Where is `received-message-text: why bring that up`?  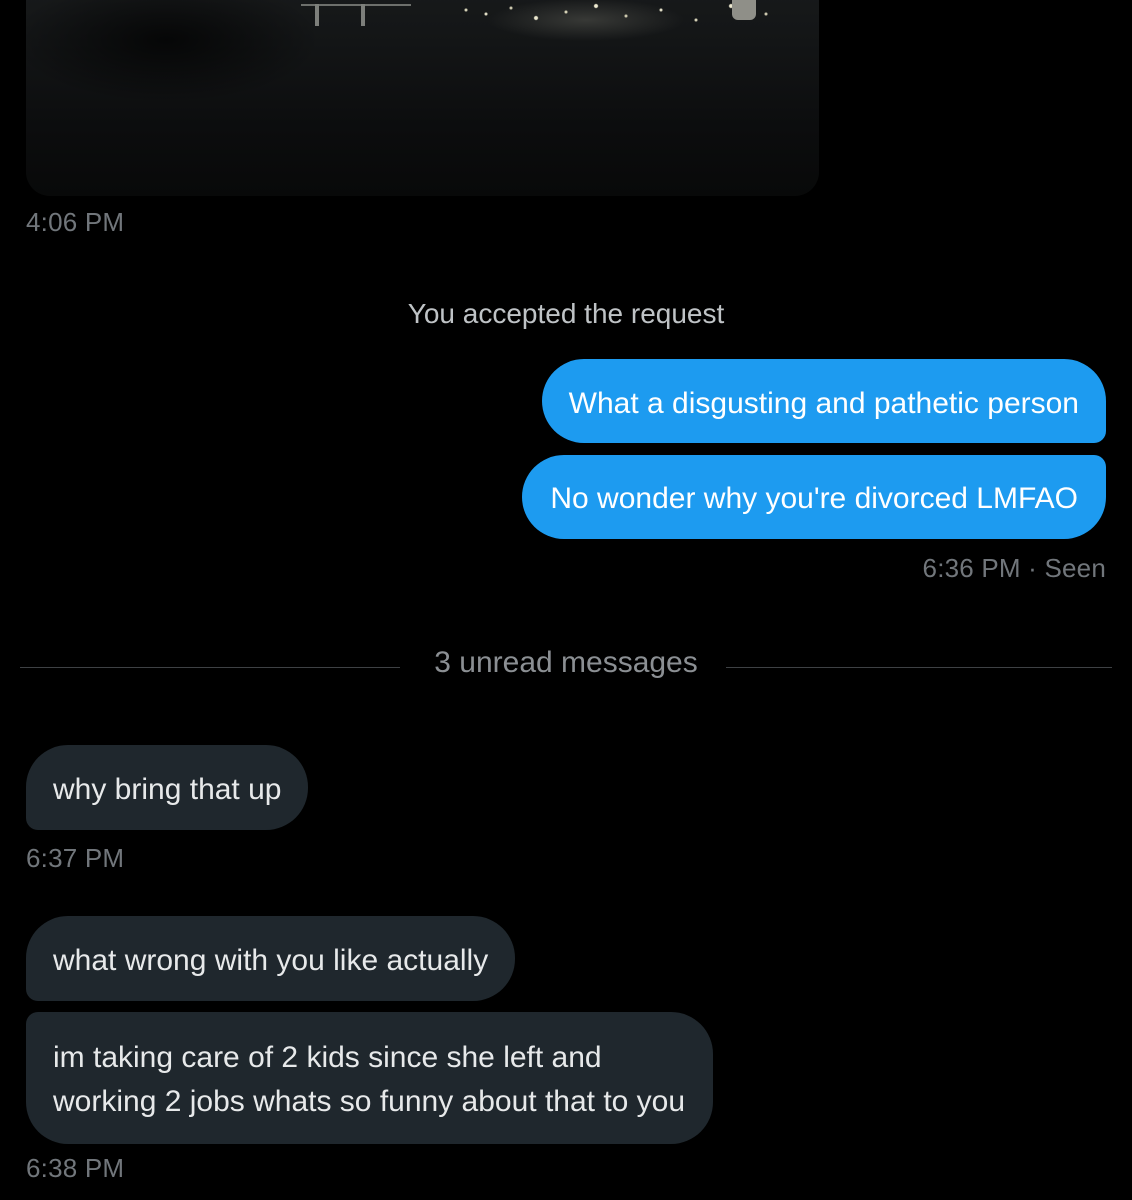 received-message-text: why bring that up is located at coordinates (167, 789).